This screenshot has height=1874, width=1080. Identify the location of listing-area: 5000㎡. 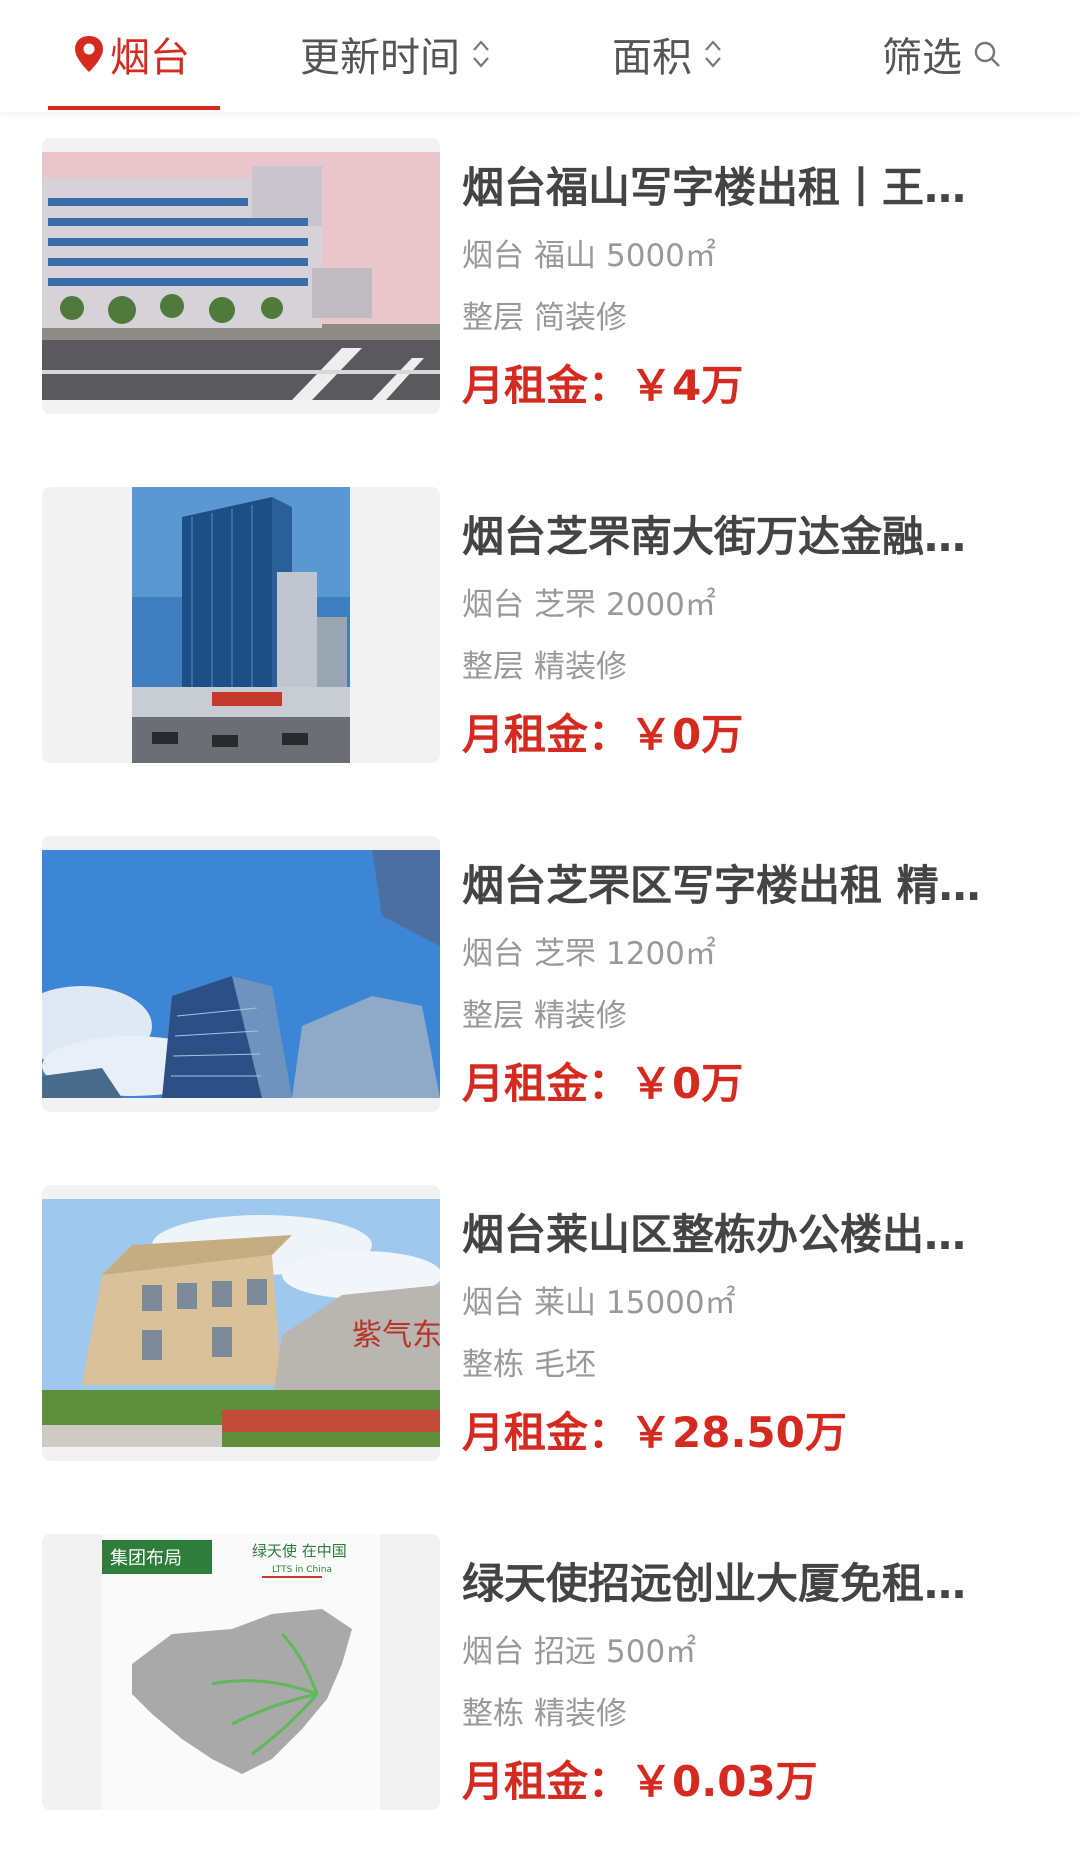
(661, 256).